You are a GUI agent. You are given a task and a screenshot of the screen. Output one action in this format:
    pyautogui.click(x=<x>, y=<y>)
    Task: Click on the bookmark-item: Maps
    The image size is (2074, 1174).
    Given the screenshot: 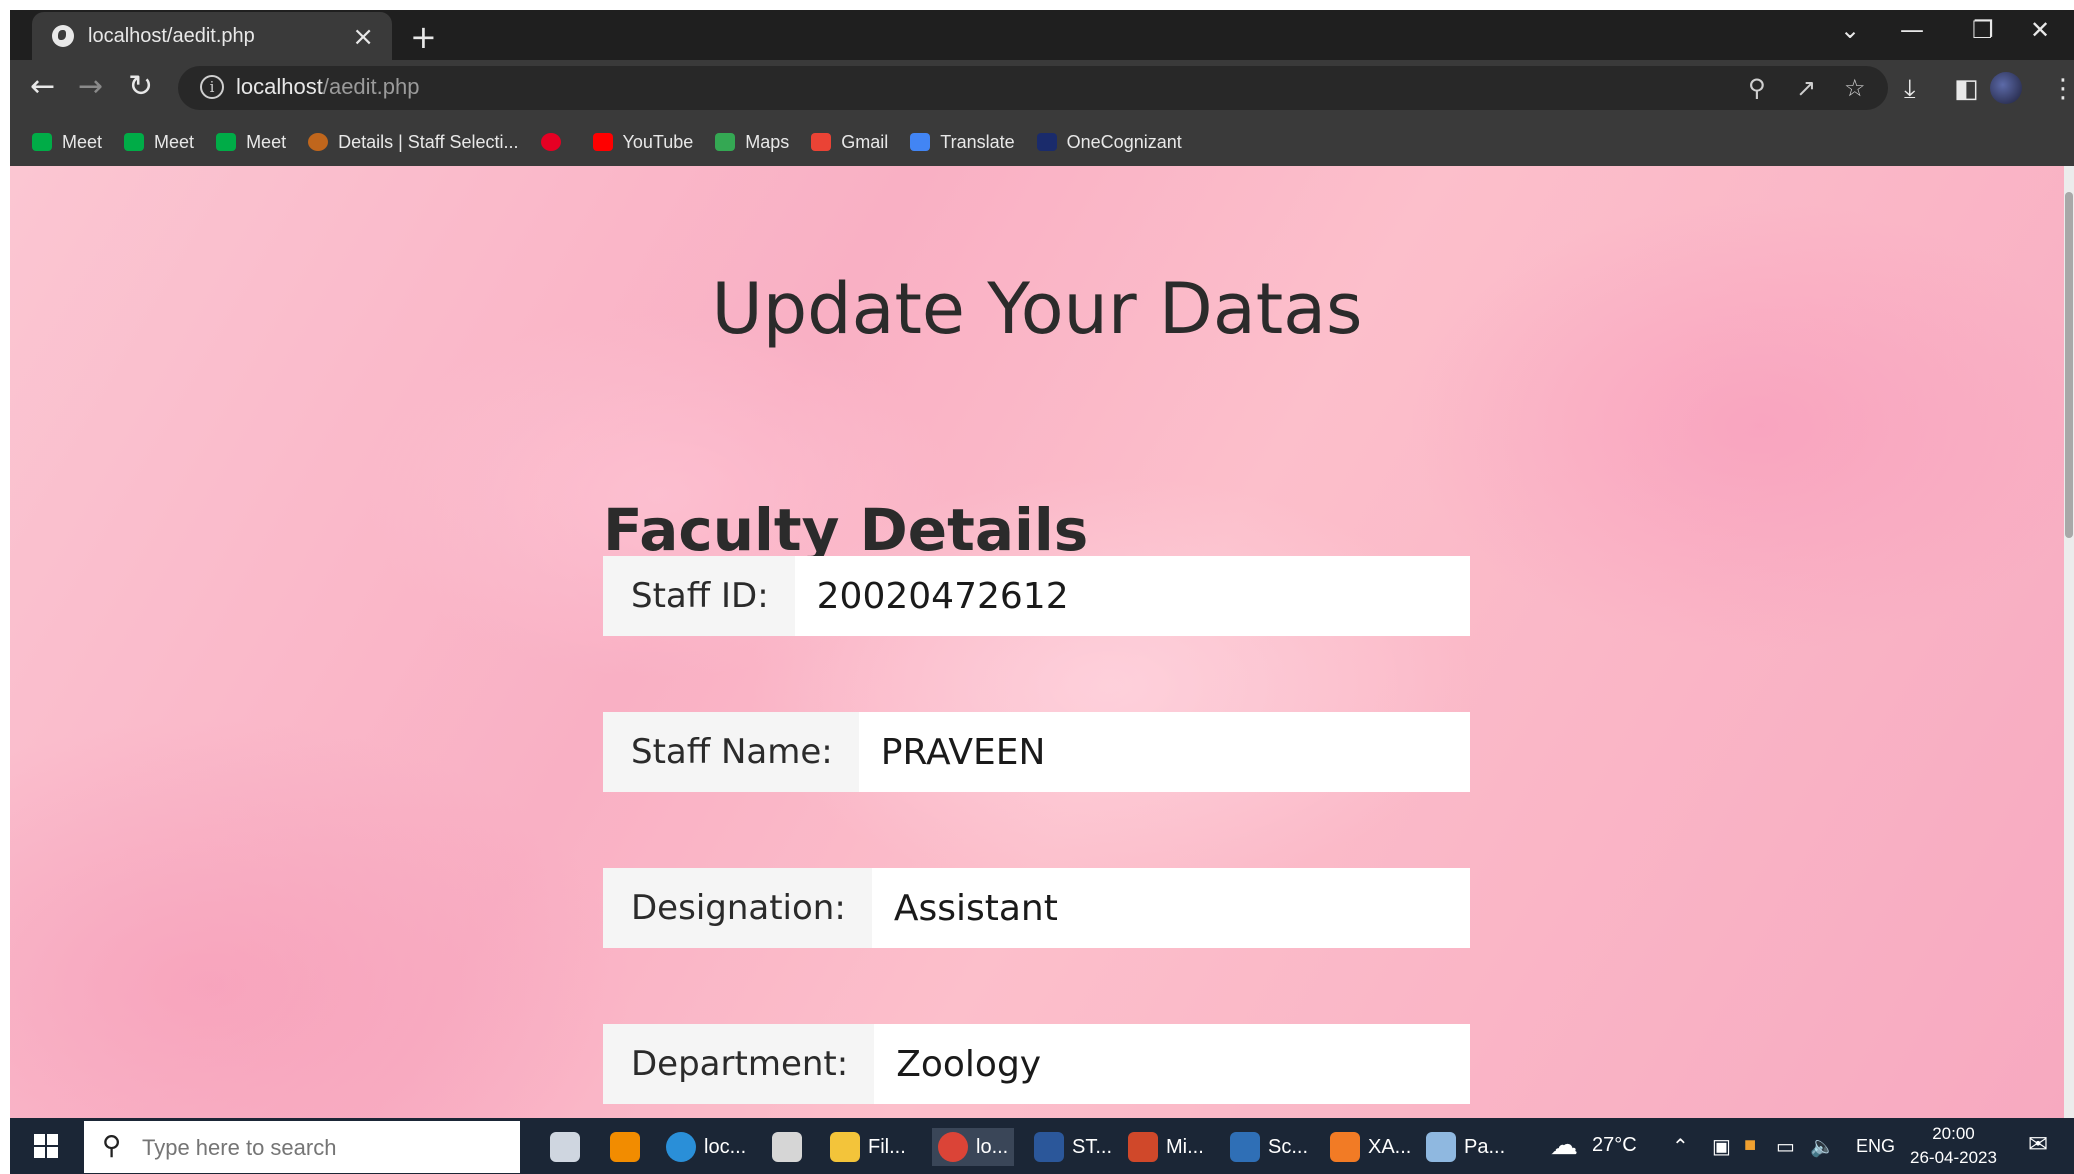 What is the action you would take?
    pyautogui.click(x=752, y=142)
    